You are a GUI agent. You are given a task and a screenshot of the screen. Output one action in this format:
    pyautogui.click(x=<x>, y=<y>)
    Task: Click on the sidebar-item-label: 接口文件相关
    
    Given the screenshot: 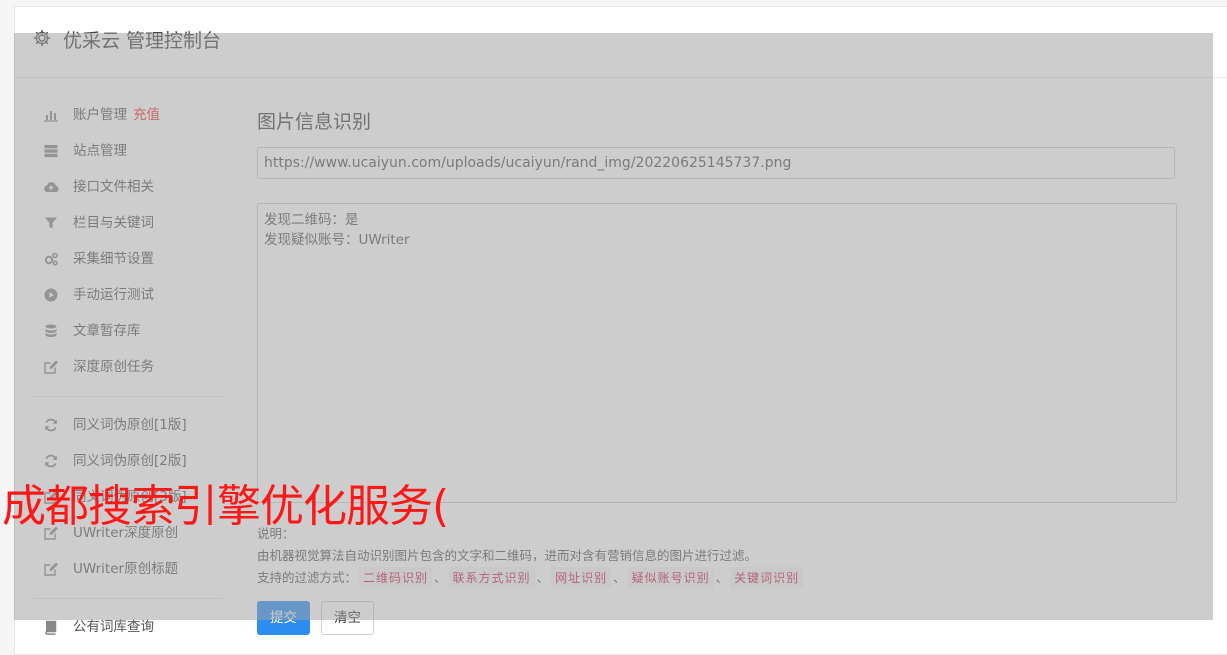 What is the action you would take?
    pyautogui.click(x=113, y=187)
    